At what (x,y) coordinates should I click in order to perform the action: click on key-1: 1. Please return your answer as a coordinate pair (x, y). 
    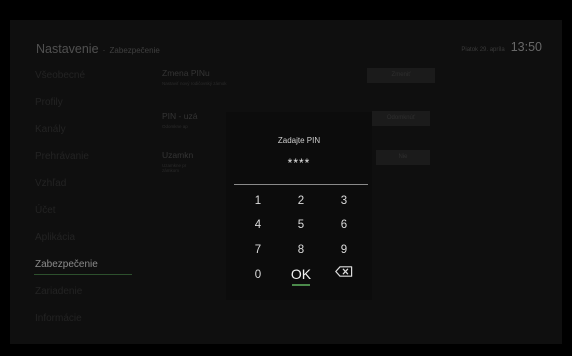
    Looking at the image, I should click on (258, 201).